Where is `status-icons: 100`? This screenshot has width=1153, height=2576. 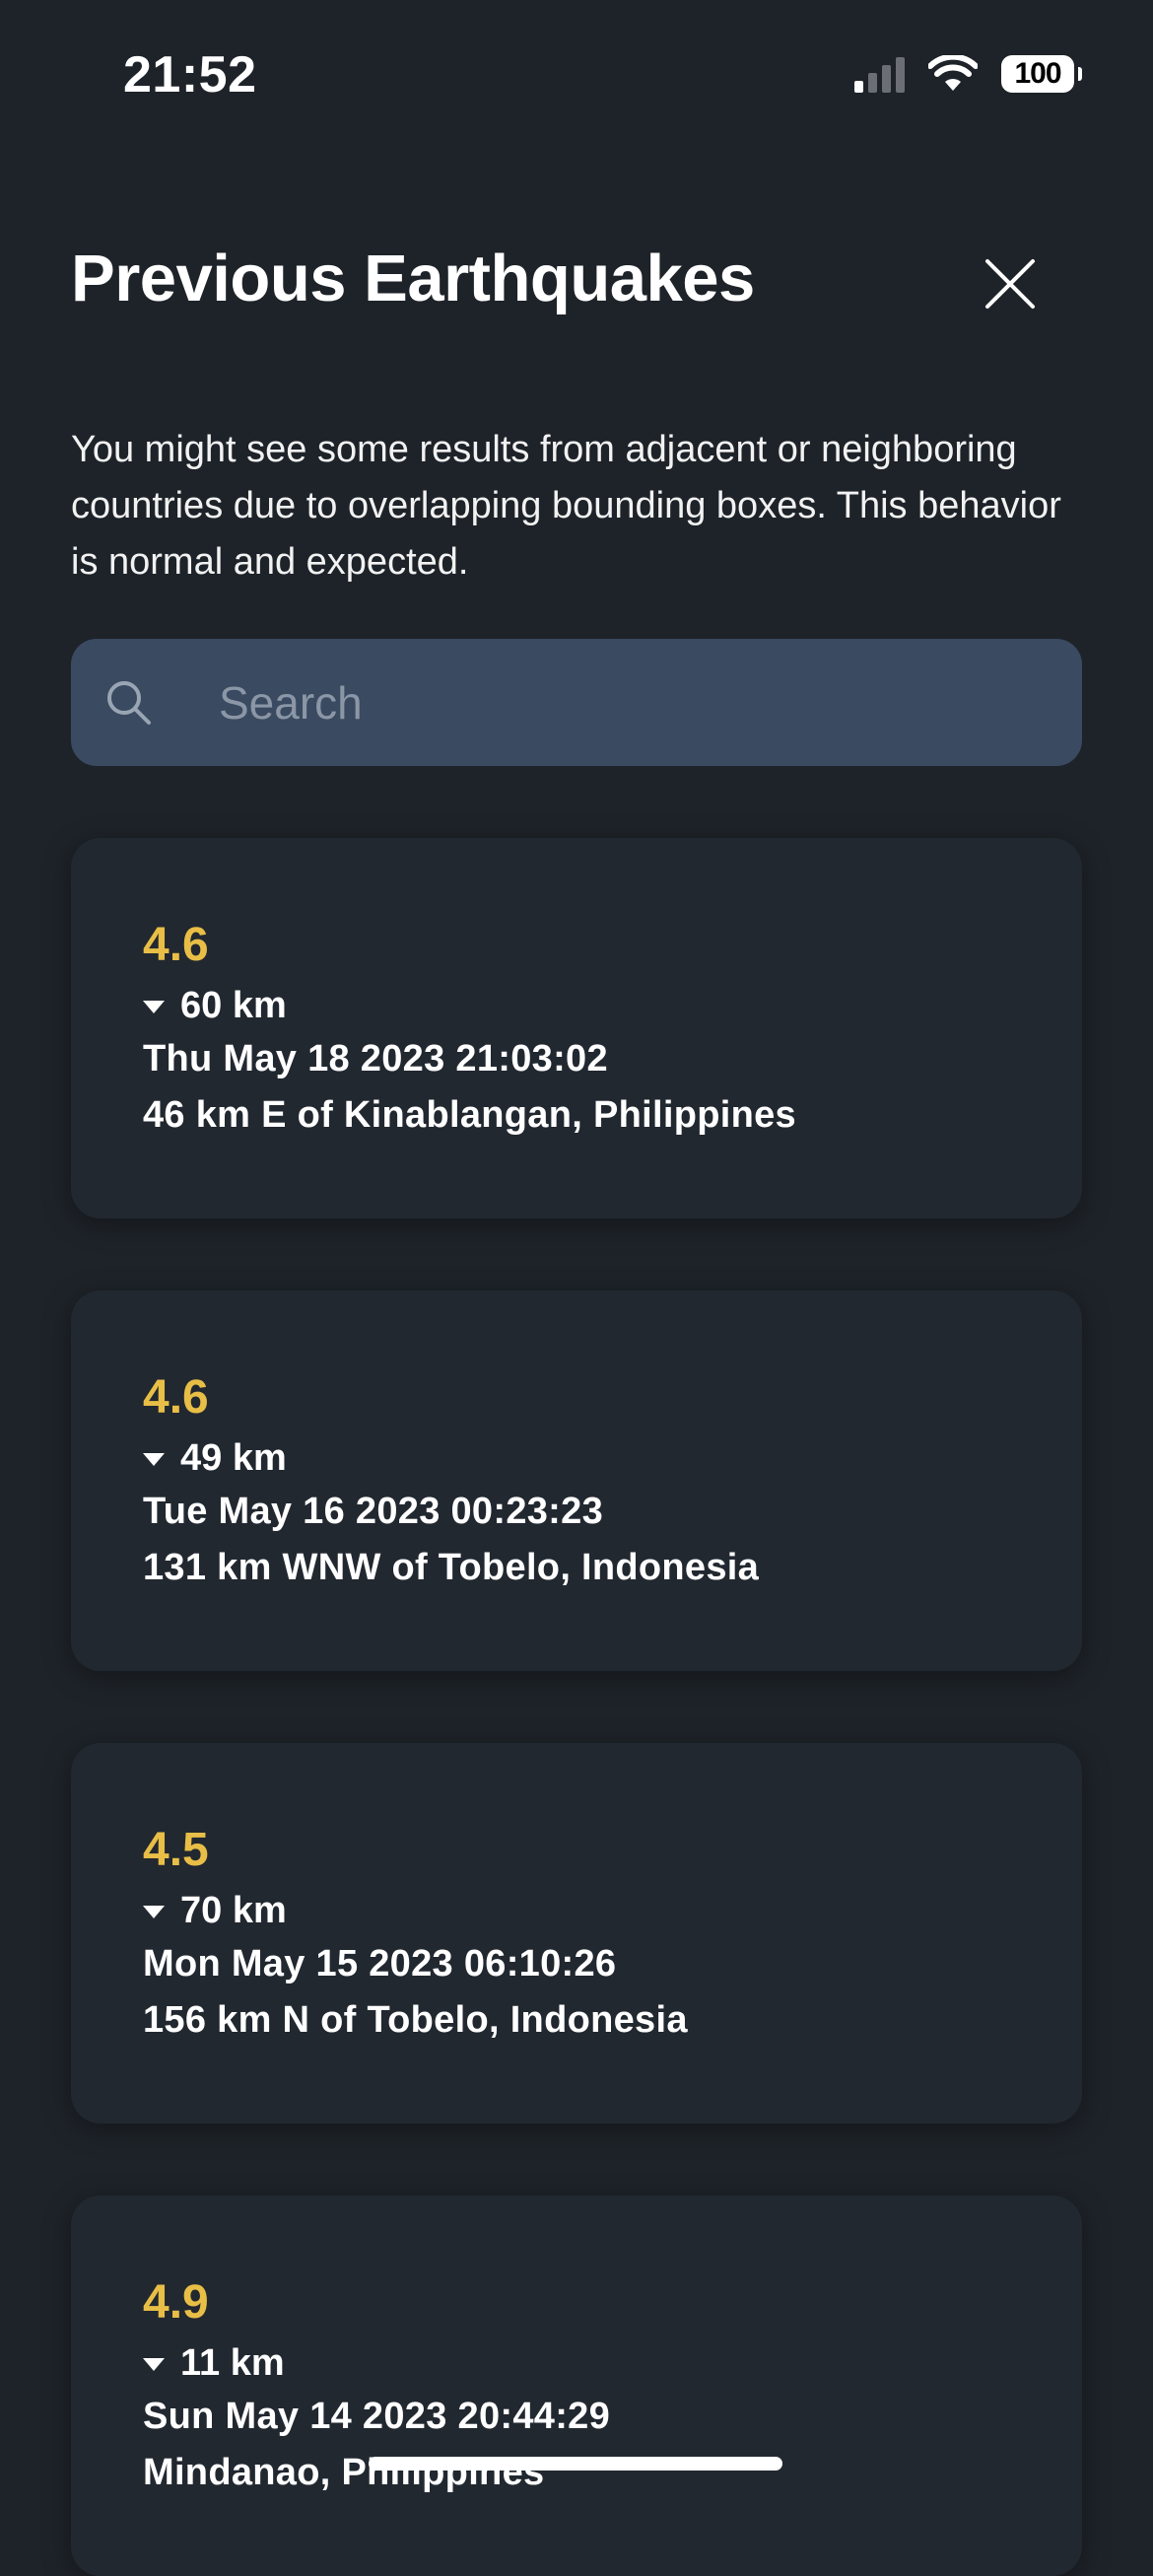
status-icons: 100 is located at coordinates (968, 74).